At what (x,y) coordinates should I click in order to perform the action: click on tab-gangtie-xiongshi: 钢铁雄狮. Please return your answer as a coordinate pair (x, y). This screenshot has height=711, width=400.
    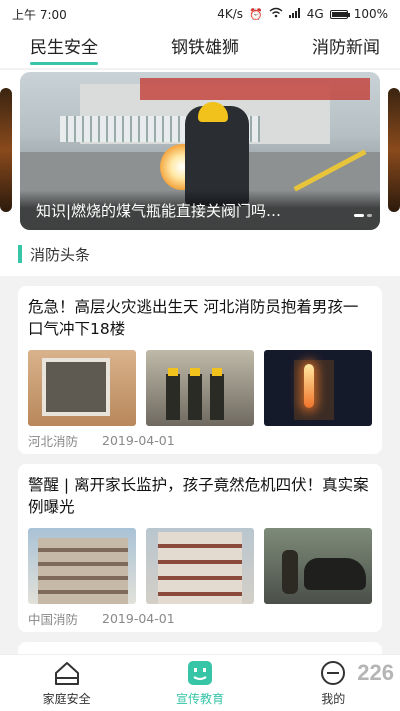
    Looking at the image, I should click on (205, 48).